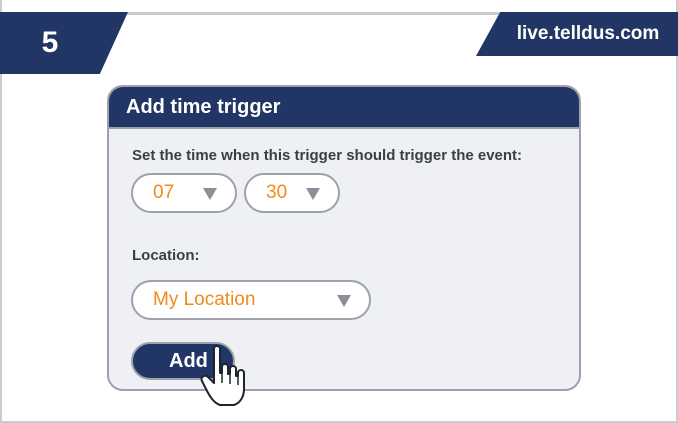  I want to click on hour-value: 07, so click(164, 192).